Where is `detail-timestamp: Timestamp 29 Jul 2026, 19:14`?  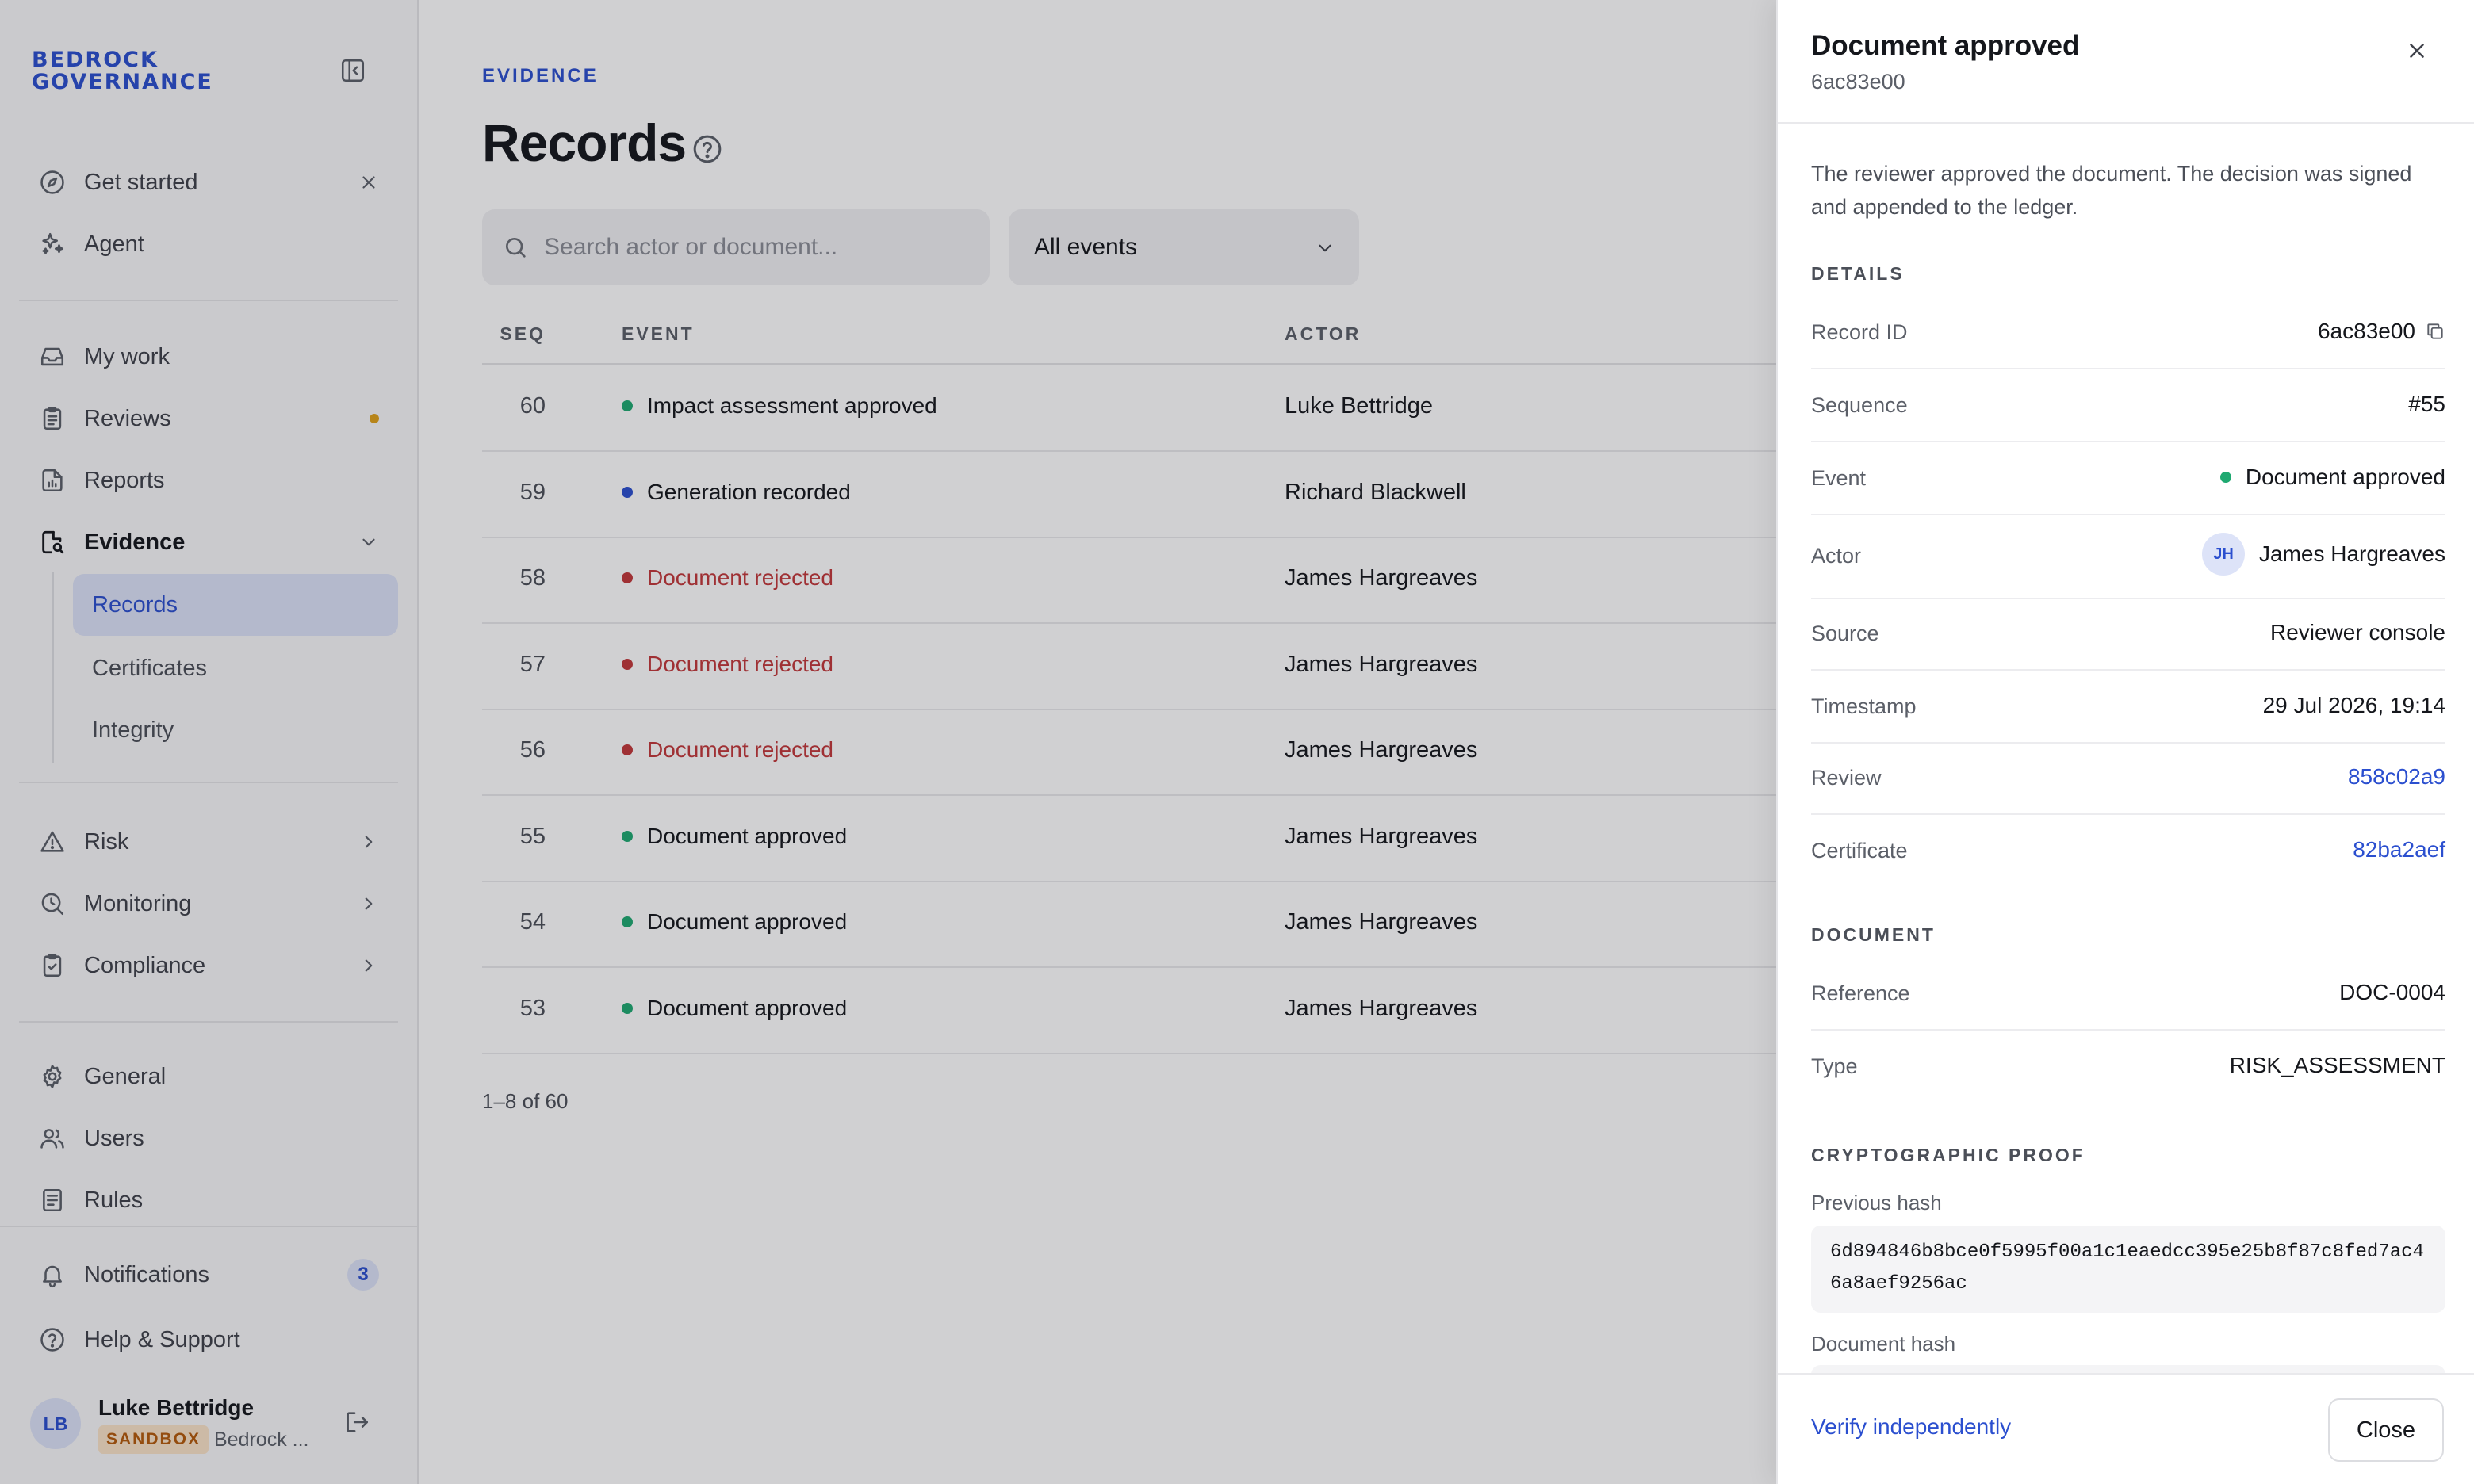
detail-timestamp: Timestamp 29 Jul 2026, 19:14 is located at coordinates (2128, 708).